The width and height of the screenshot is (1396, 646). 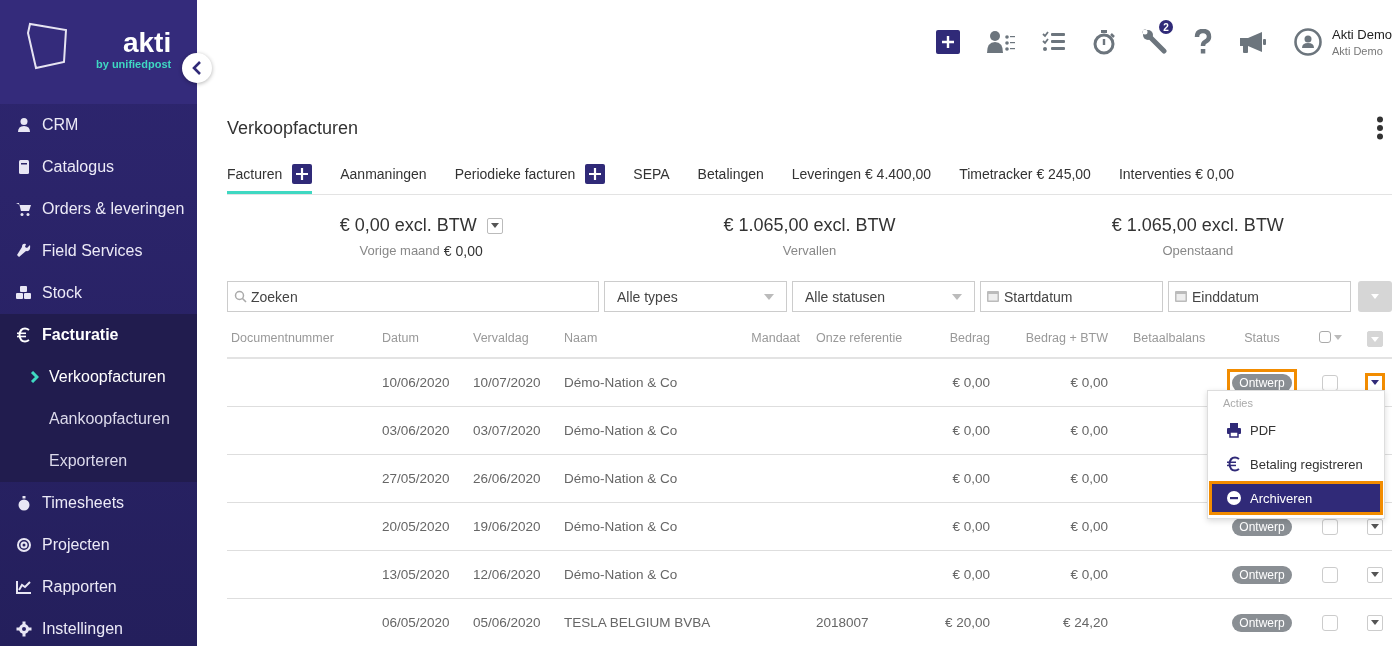 What do you see at coordinates (416, 430) in the screenshot?
I see `table-cell-text: 03/06/2020` at bounding box center [416, 430].